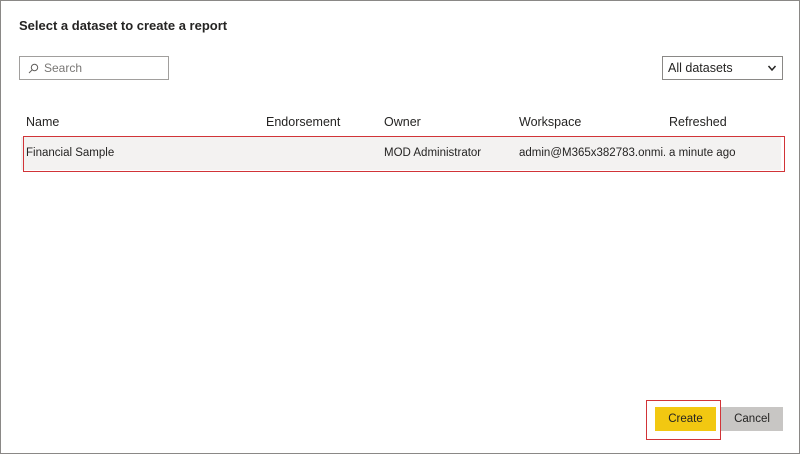  Describe the element at coordinates (433, 153) in the screenshot. I see `cell-owner: MOD Administrator` at that location.